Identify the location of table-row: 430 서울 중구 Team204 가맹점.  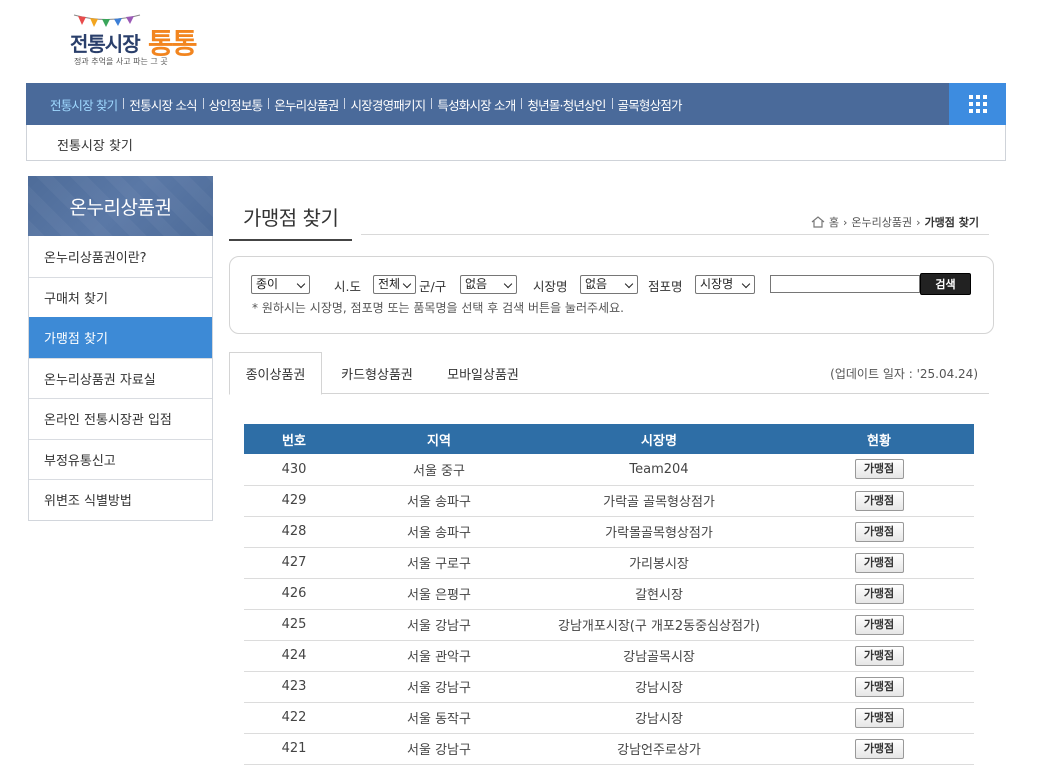
(609, 470).